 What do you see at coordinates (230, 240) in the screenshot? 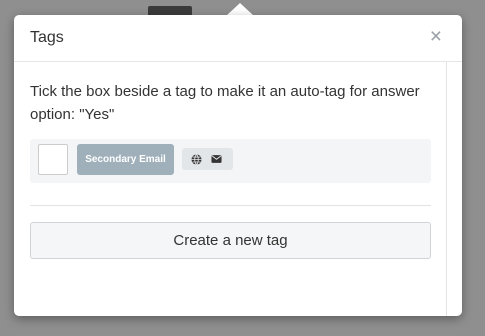
I see `create-tag-button: Create a new tag` at bounding box center [230, 240].